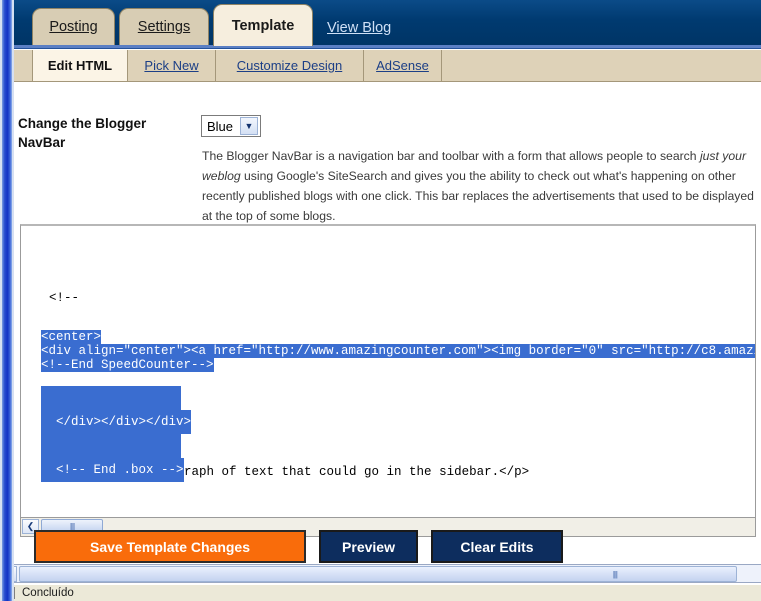  I want to click on subtab-adsense-label: AdSense, so click(402, 65).